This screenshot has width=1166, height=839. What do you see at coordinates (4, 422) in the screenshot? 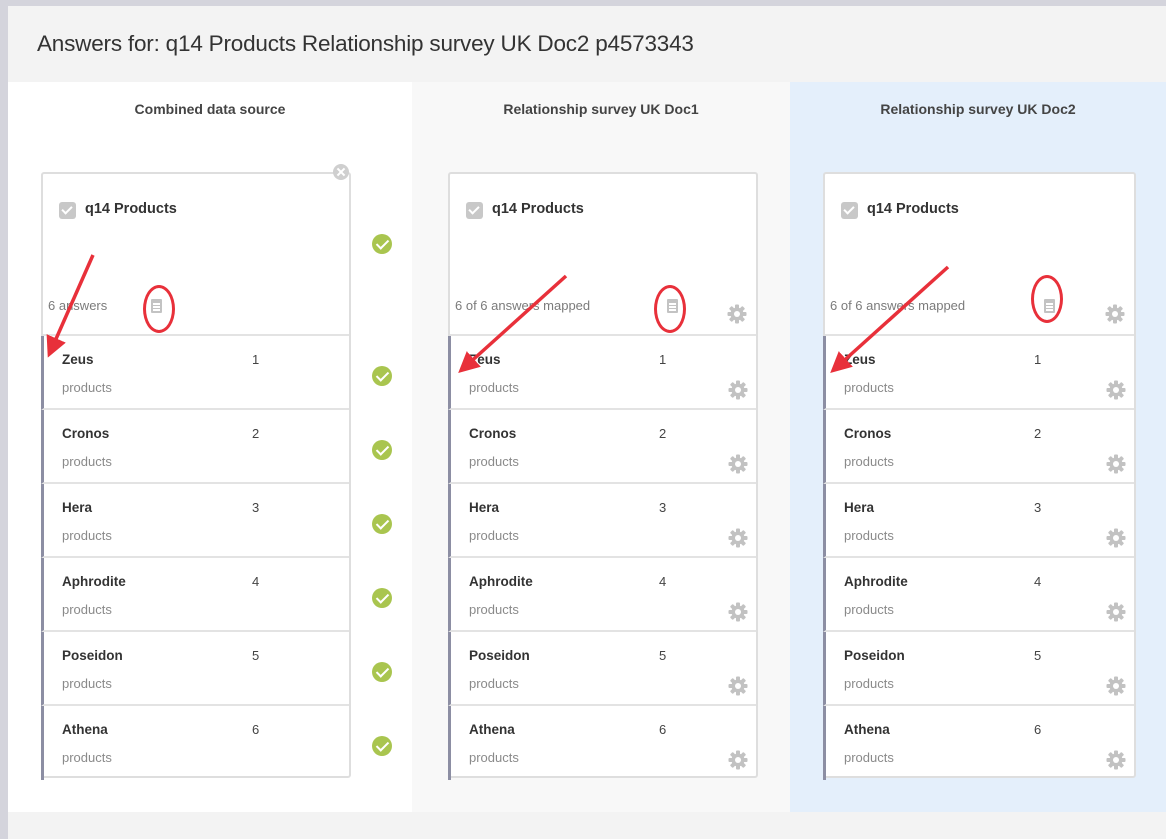
I see `left-border` at bounding box center [4, 422].